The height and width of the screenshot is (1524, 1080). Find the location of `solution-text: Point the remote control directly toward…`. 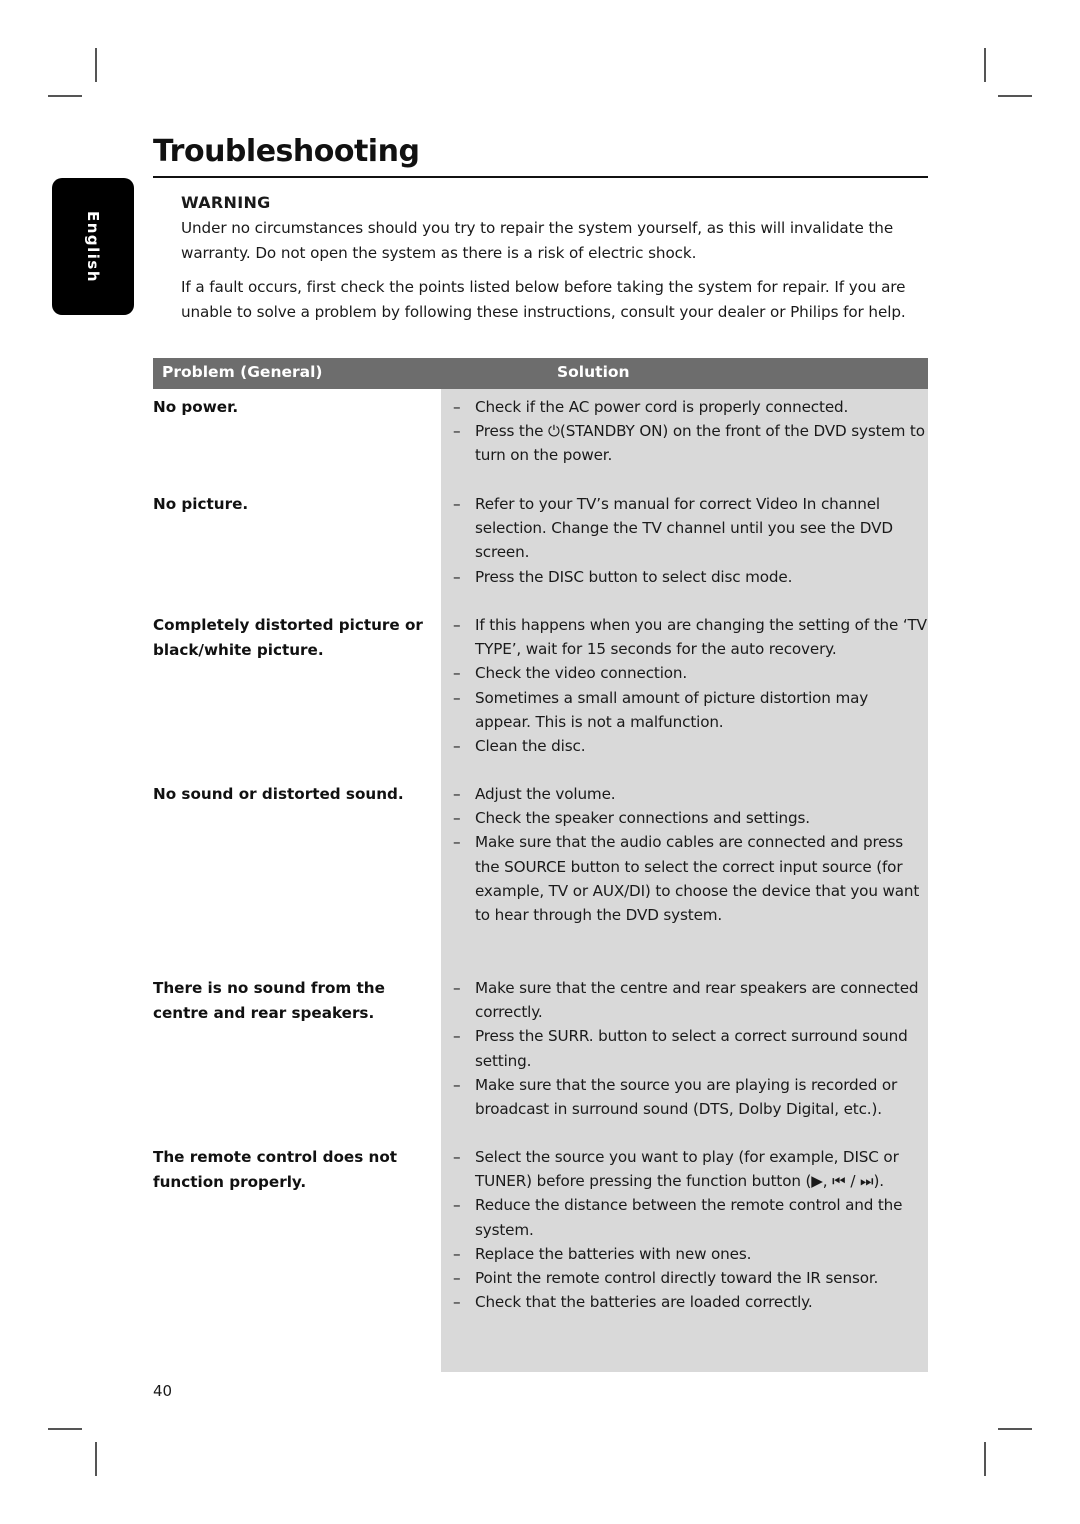

solution-text: Point the remote control directly toward… is located at coordinates (677, 1278).